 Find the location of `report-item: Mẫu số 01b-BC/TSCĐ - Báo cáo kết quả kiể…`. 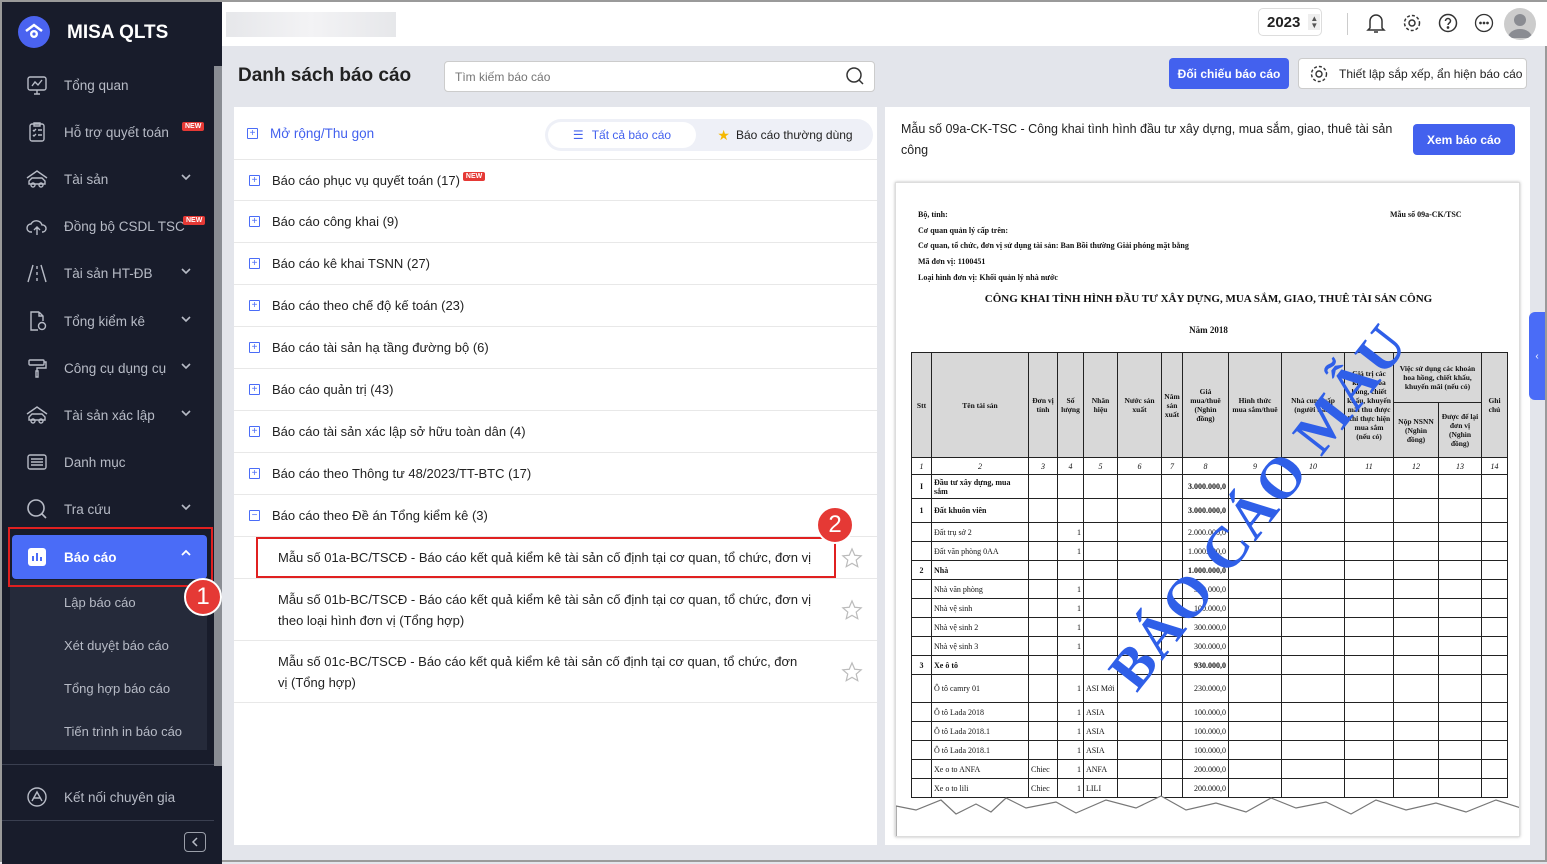

report-item: Mẫu số 01b-BC/TSCĐ - Báo cáo kết quả kiể… is located at coordinates (555, 610).